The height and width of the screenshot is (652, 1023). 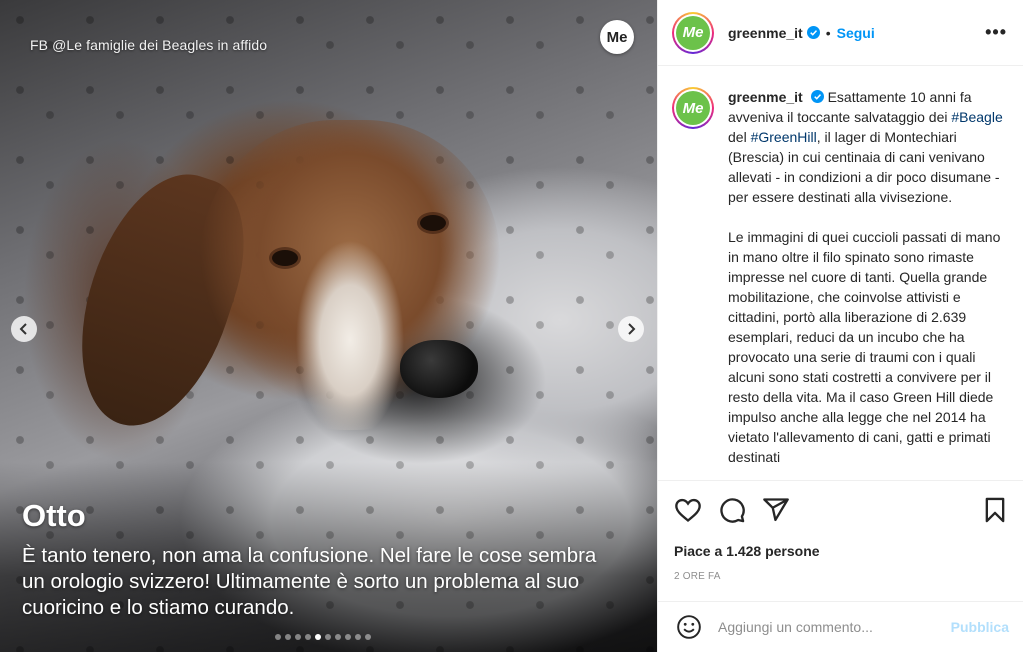 I want to click on dog-eye-right, so click(x=433, y=223).